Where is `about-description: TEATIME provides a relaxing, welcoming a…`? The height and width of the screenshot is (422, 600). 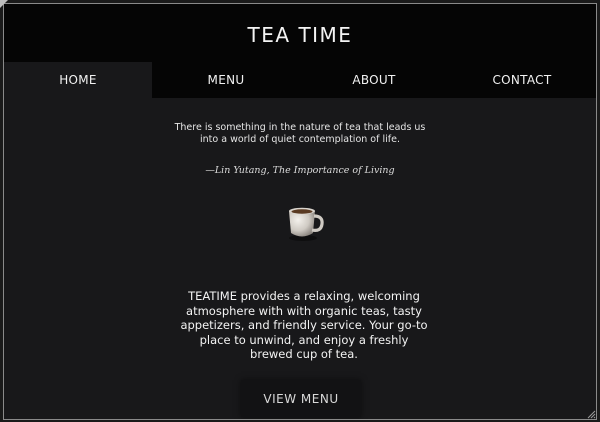 about-description: TEATIME provides a relaxing, welcoming a… is located at coordinates (304, 325).